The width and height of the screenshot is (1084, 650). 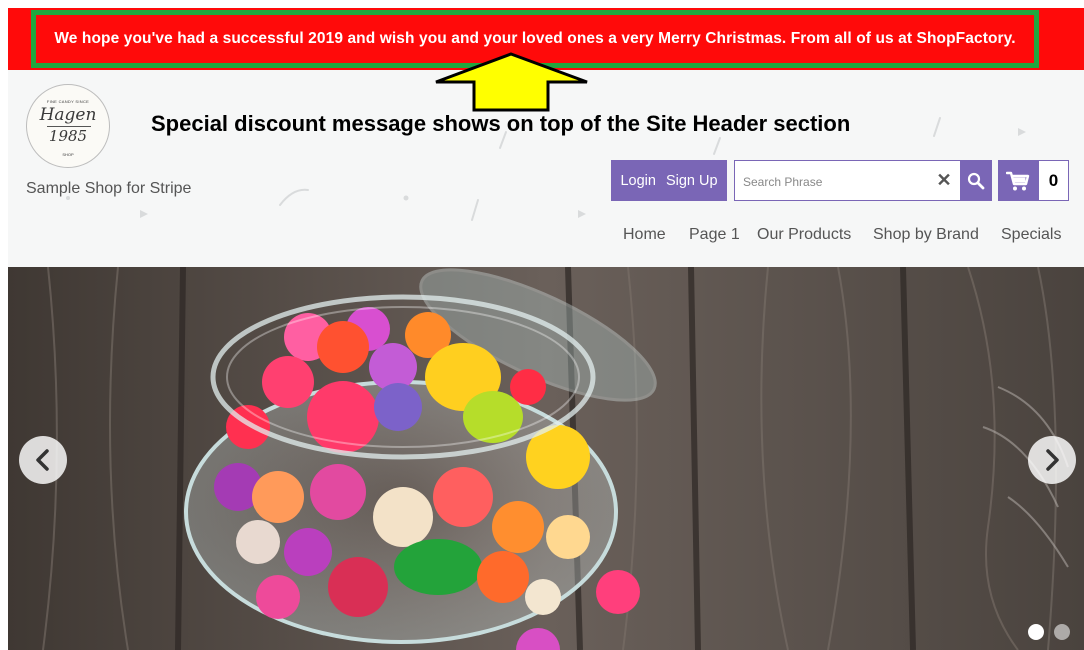 What do you see at coordinates (109, 188) in the screenshot?
I see `shop-name: Sample Shop for Stripe` at bounding box center [109, 188].